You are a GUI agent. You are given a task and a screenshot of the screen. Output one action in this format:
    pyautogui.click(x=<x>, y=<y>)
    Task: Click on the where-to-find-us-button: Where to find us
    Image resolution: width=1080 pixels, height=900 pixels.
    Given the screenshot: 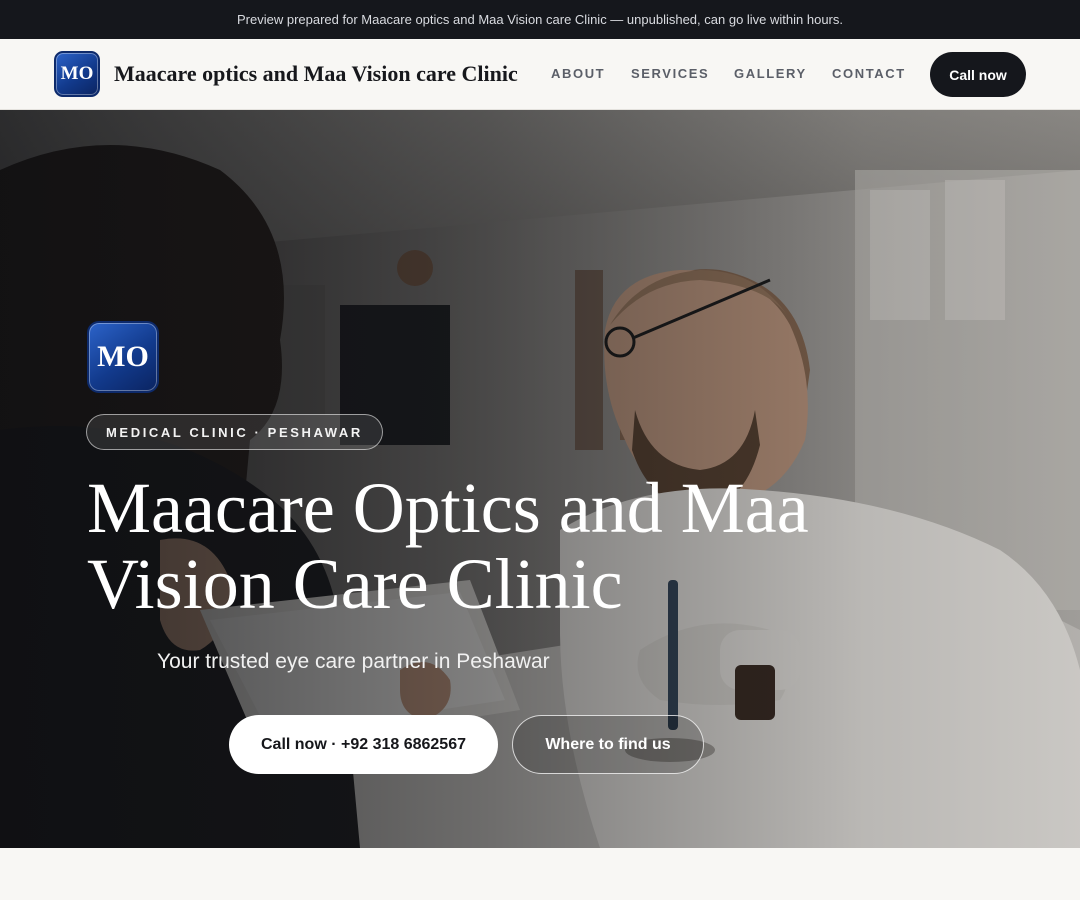 What is the action you would take?
    pyautogui.click(x=608, y=744)
    